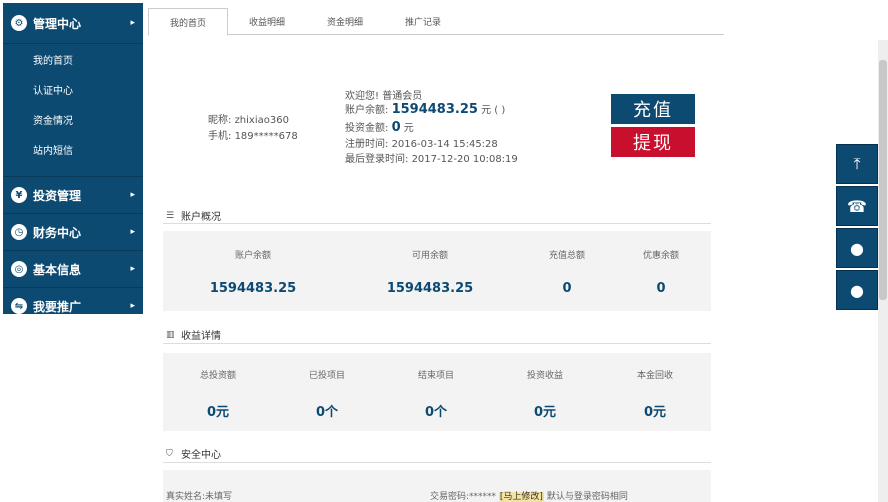  Describe the element at coordinates (19, 269) in the screenshot. I see `target-icon: ◎` at that location.